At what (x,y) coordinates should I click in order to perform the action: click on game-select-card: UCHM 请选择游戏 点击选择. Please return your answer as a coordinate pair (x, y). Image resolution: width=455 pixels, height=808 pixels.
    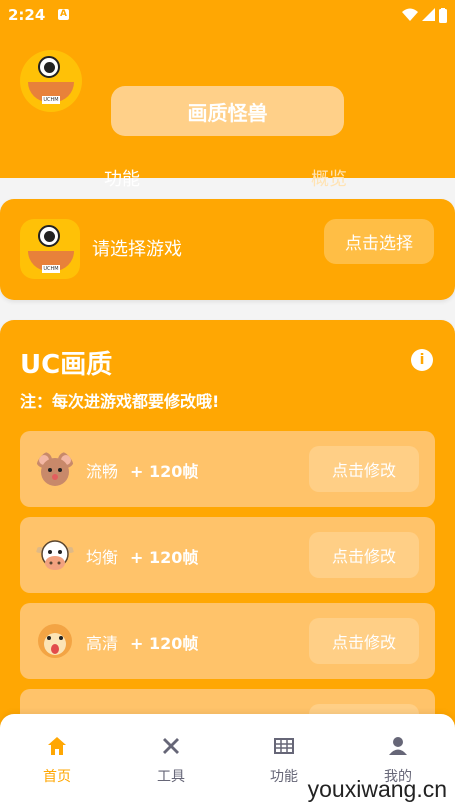
    Looking at the image, I should click on (227, 249).